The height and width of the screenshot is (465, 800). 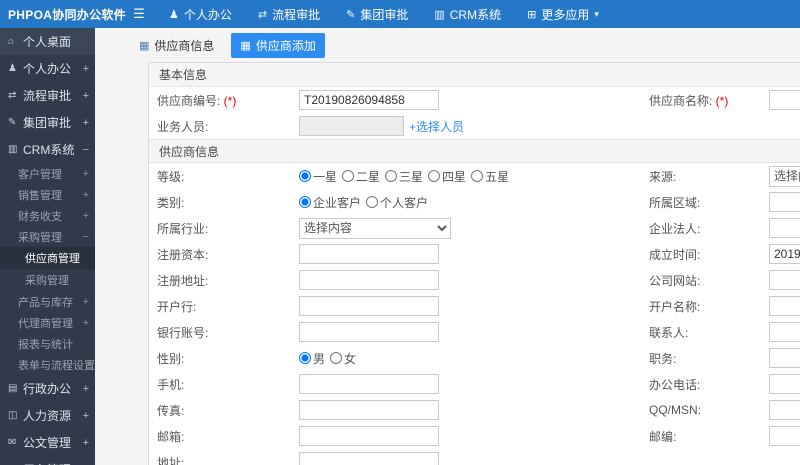 What do you see at coordinates (596, 13) in the screenshot?
I see `caret-down-icon: ▾` at bounding box center [596, 13].